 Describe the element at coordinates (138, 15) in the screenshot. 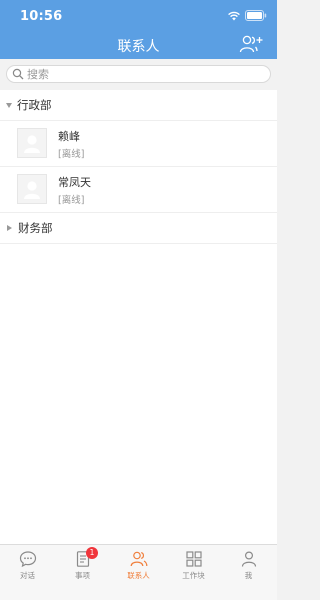

I see `status-bar: 10:56` at that location.